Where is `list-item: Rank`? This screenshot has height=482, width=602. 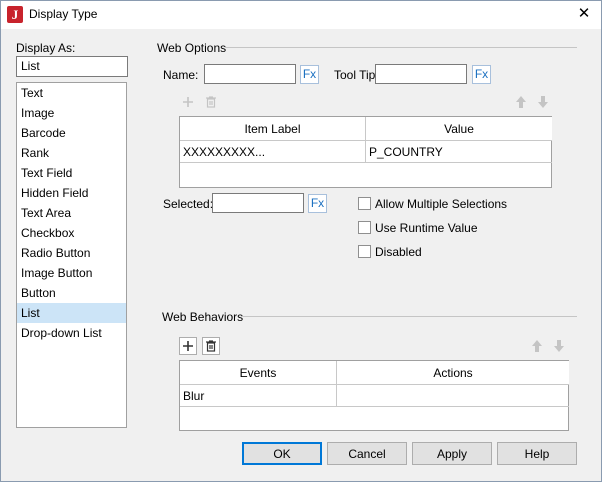
list-item: Rank is located at coordinates (71, 153).